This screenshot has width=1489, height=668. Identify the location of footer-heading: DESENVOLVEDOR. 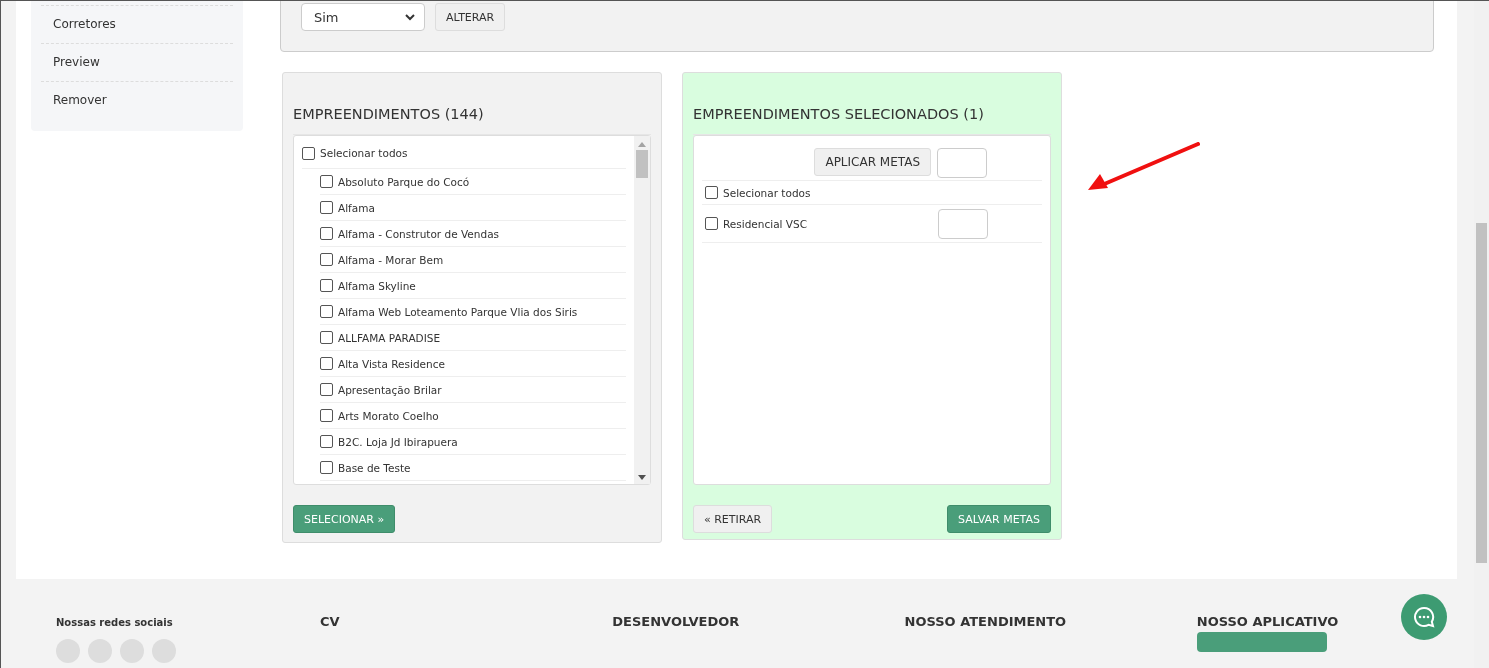
(676, 622).